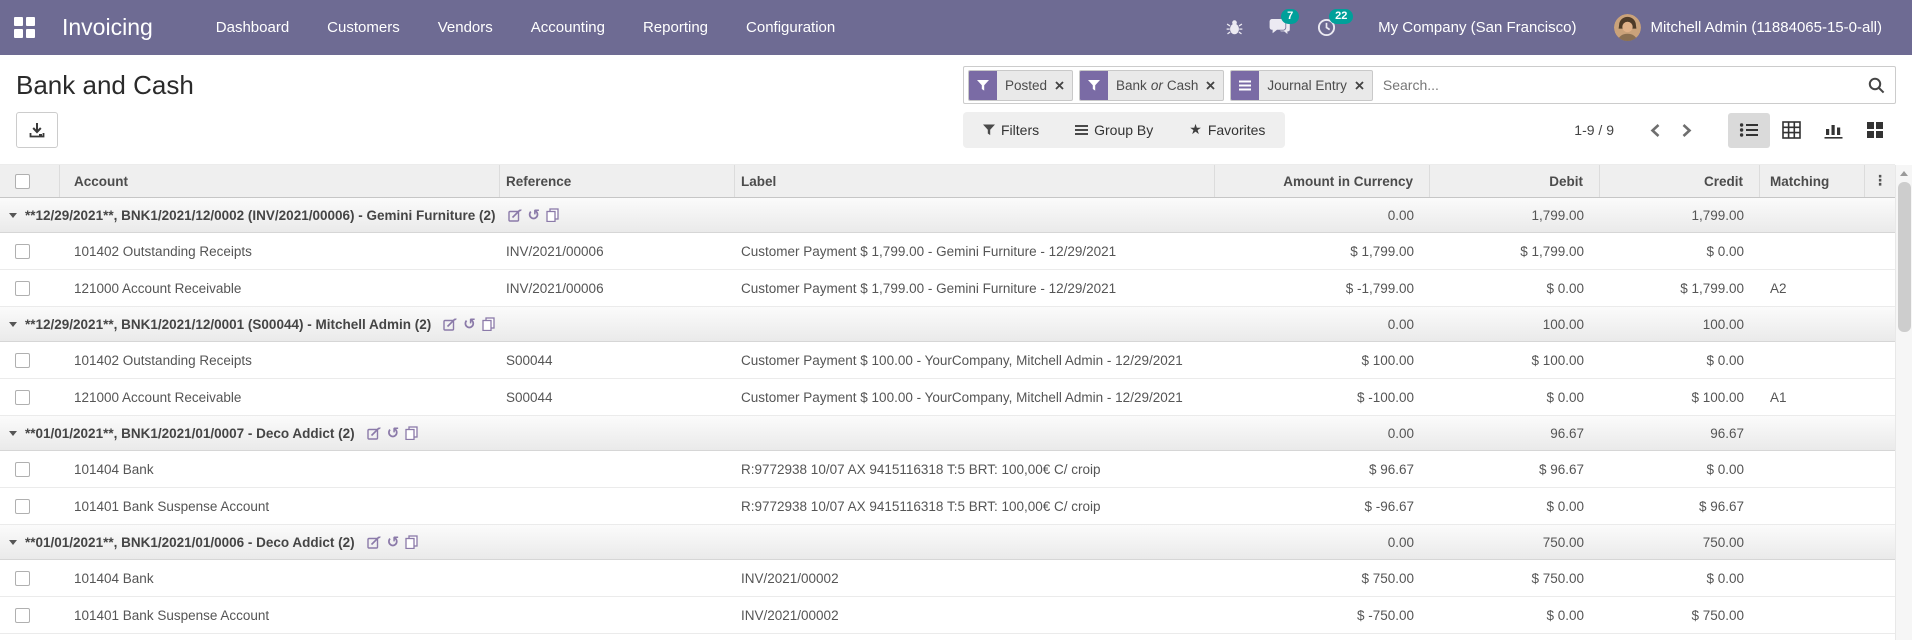  What do you see at coordinates (1680, 181) in the screenshot?
I see `header-credit: Credit` at bounding box center [1680, 181].